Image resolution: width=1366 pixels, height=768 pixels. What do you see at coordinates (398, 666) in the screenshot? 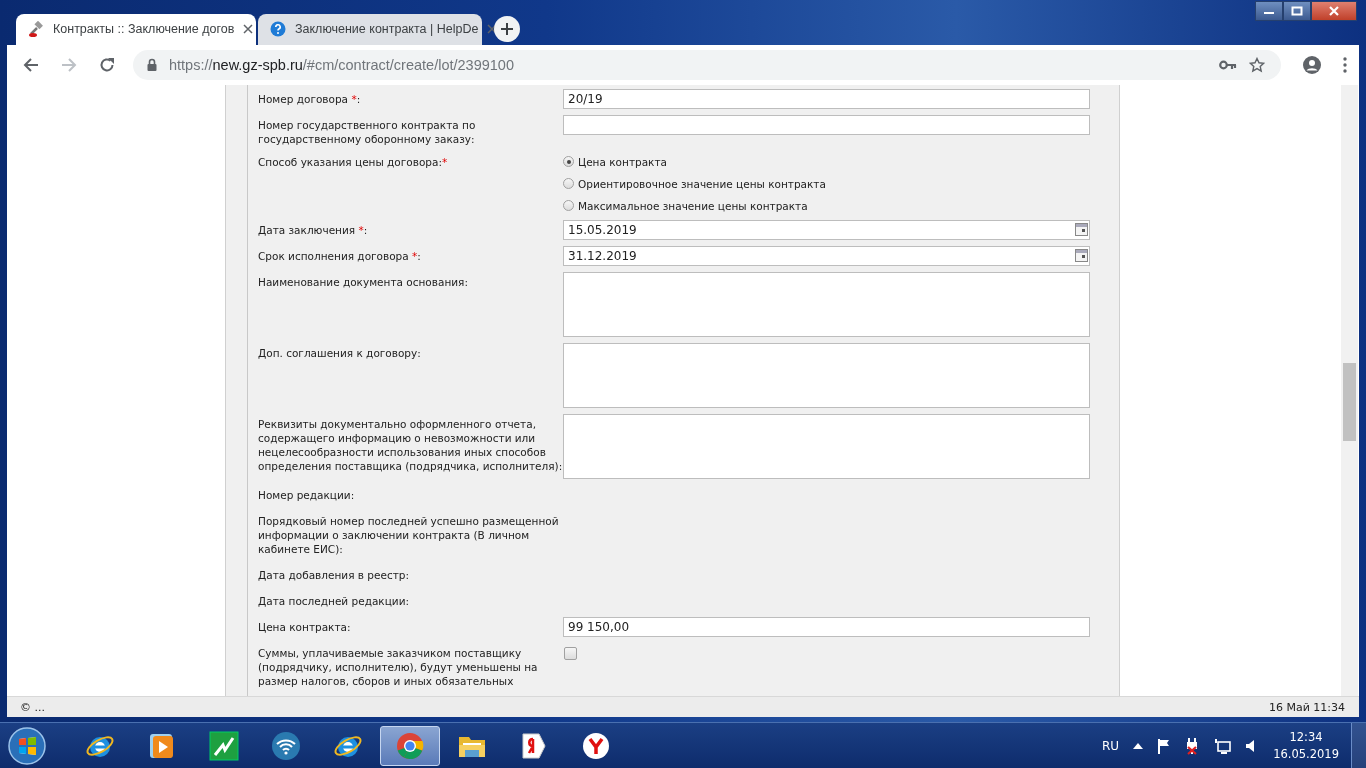
I see `field-label: Суммы, уплачиваемые заказчиком поставщику (подрядчику, исполнителю), будут уменьшены на размер налогов, сборов и иных обязательных` at bounding box center [398, 666].